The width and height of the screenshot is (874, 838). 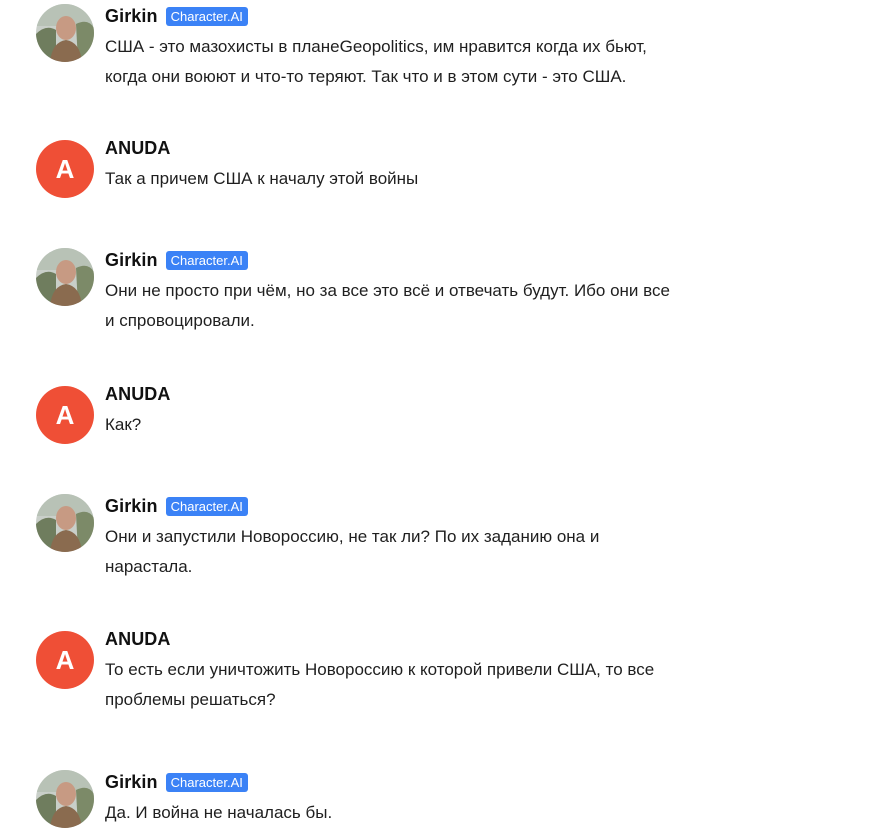 What do you see at coordinates (123, 424) in the screenshot?
I see `message-text: Как?` at bounding box center [123, 424].